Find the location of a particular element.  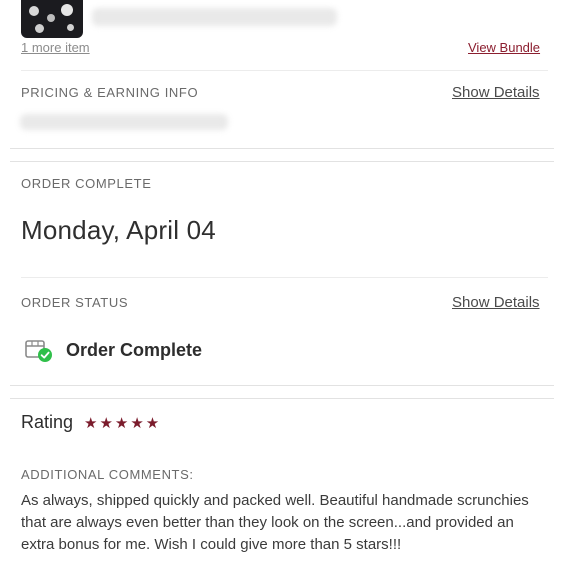

order-status-label: ORDER STATUS is located at coordinates (75, 302).